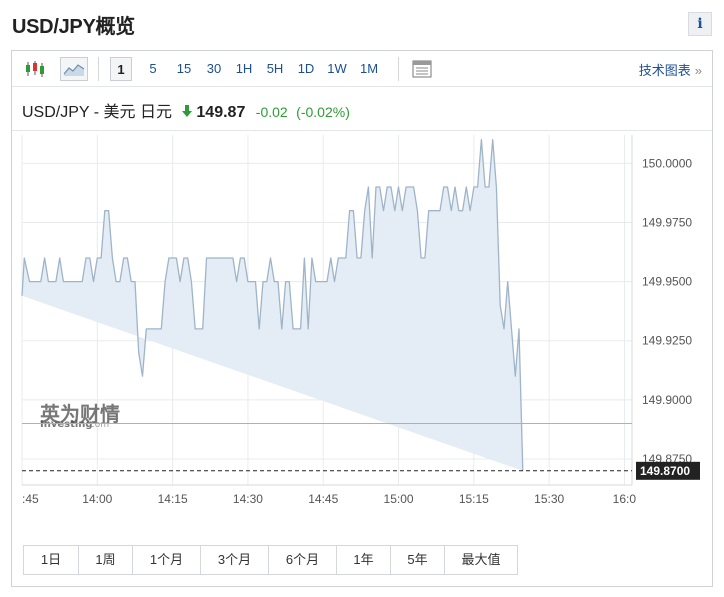  I want to click on page-title: USD/JPY概览, so click(73, 27).